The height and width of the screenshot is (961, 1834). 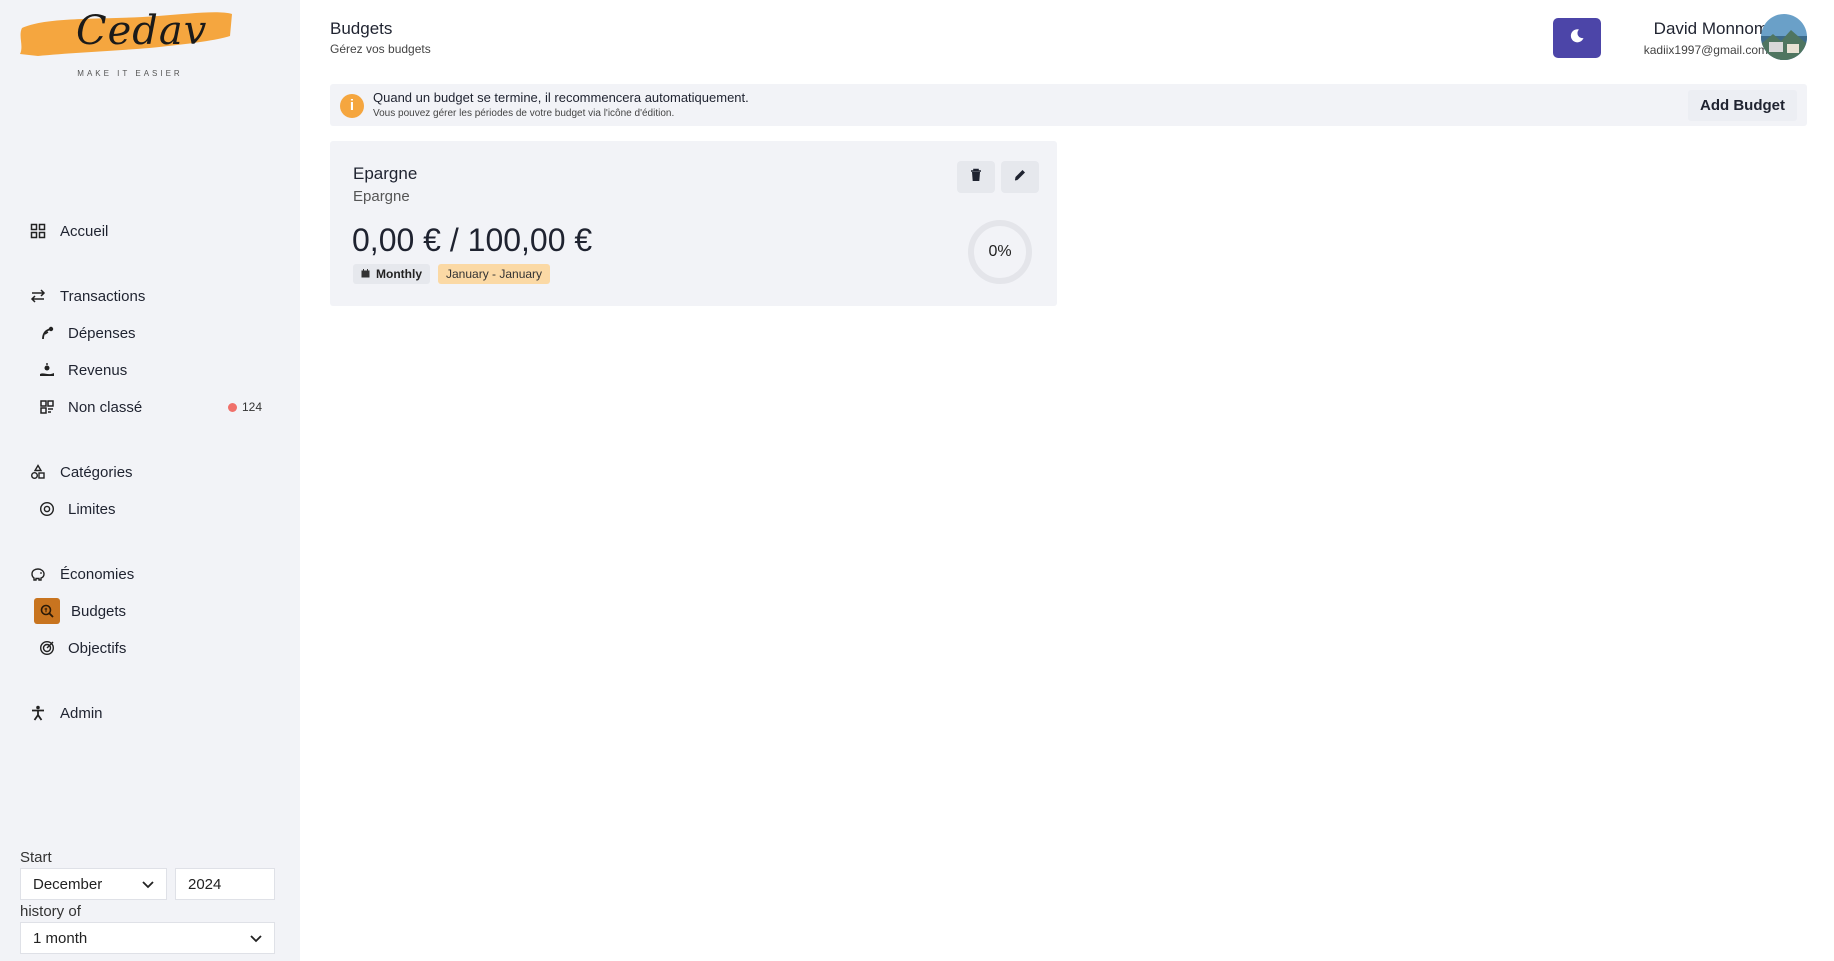 I want to click on badge-count: 124, so click(x=251, y=407).